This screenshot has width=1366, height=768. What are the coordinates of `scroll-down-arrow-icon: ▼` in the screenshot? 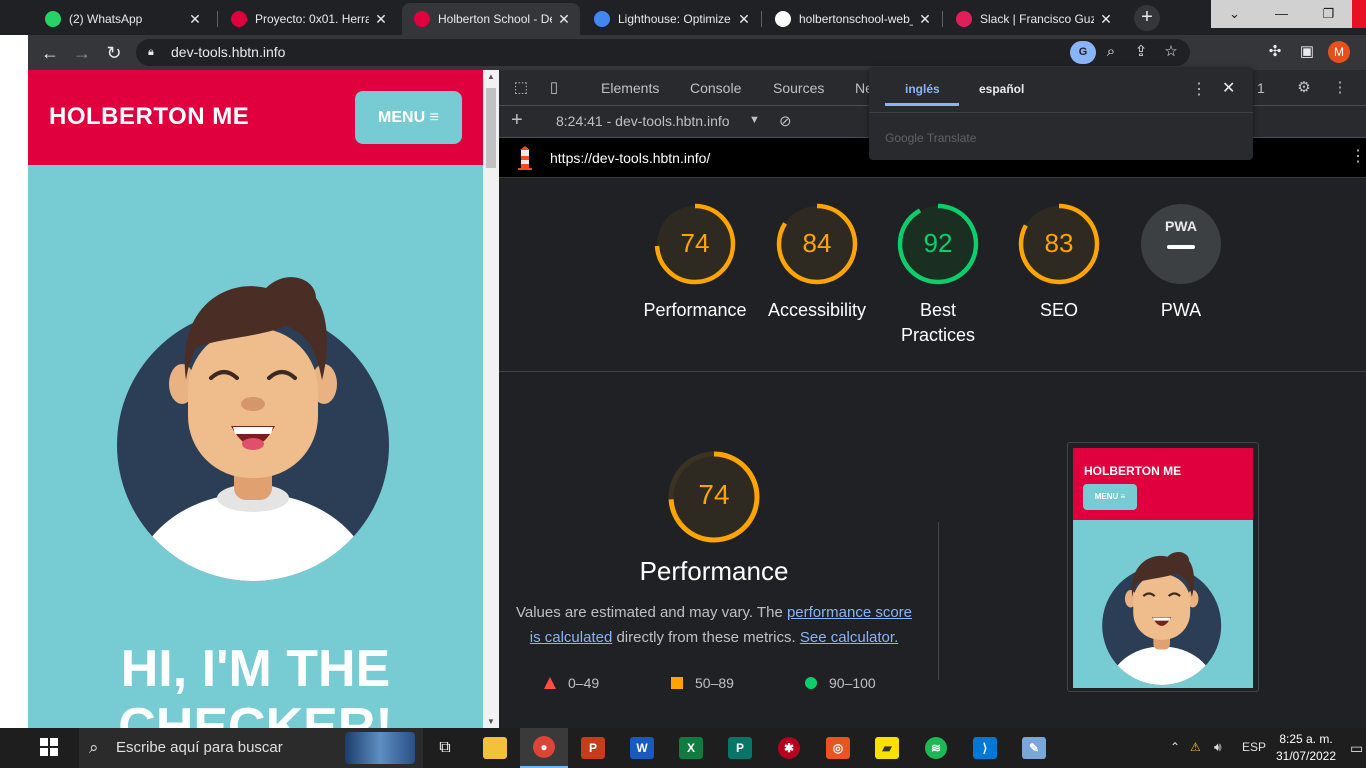 It's located at (491, 721).